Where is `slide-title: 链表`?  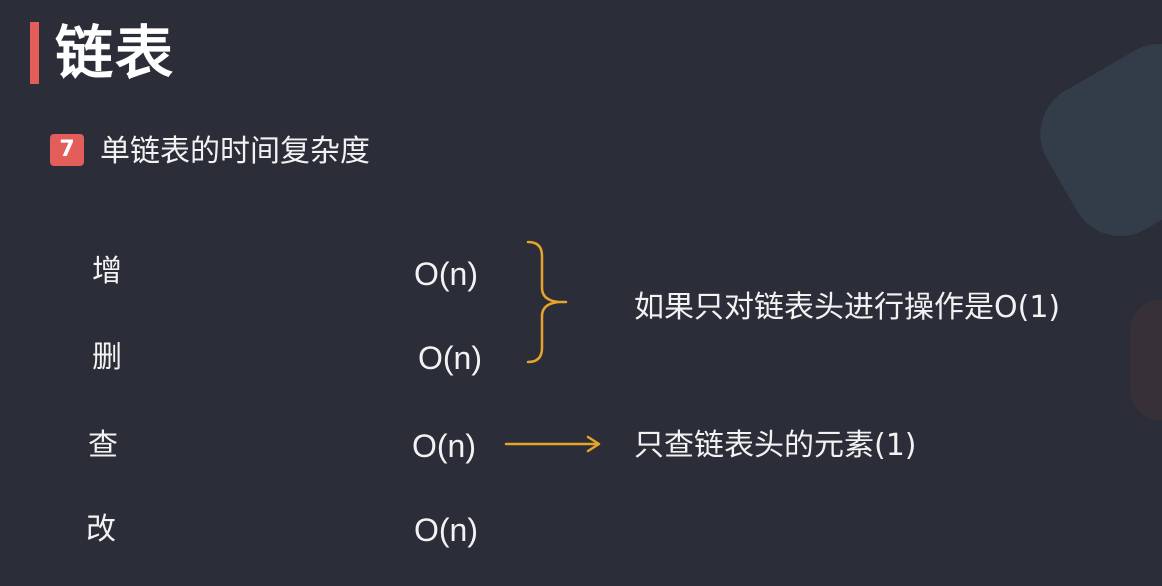 slide-title: 链表 is located at coordinates (115, 53).